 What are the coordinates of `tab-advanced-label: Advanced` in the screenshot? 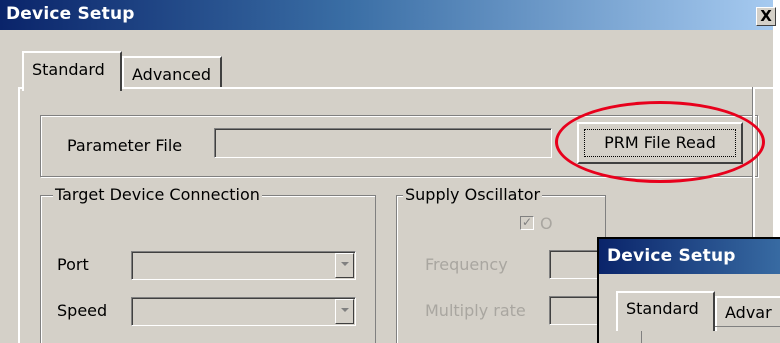 It's located at (172, 74).